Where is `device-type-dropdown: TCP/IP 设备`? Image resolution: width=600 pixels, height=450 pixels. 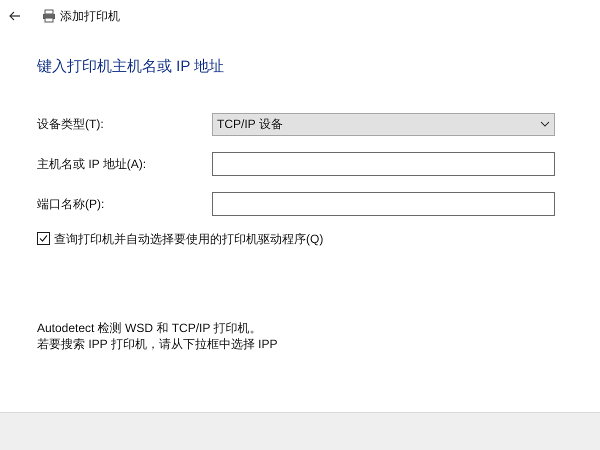
device-type-dropdown: TCP/IP 设备 is located at coordinates (383, 124).